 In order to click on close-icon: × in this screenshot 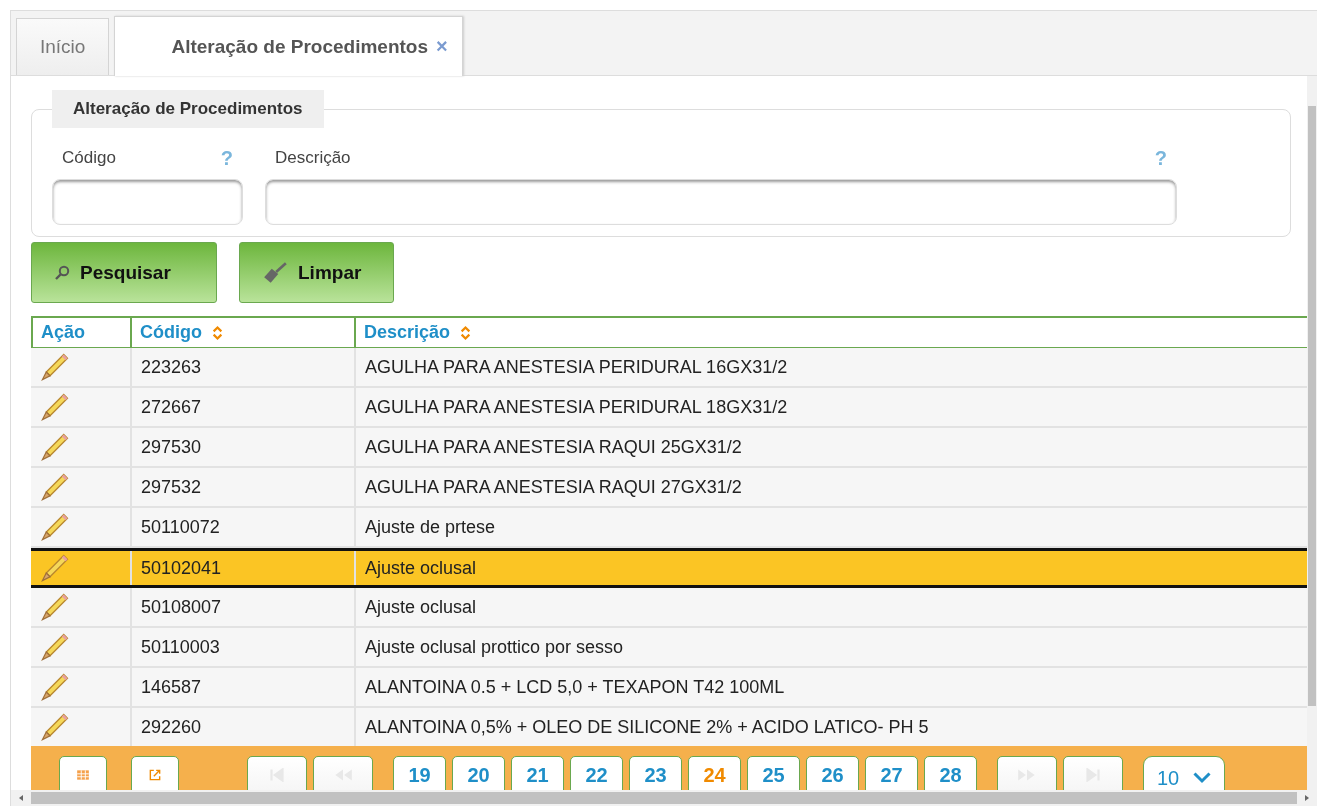, I will do `click(442, 46)`.